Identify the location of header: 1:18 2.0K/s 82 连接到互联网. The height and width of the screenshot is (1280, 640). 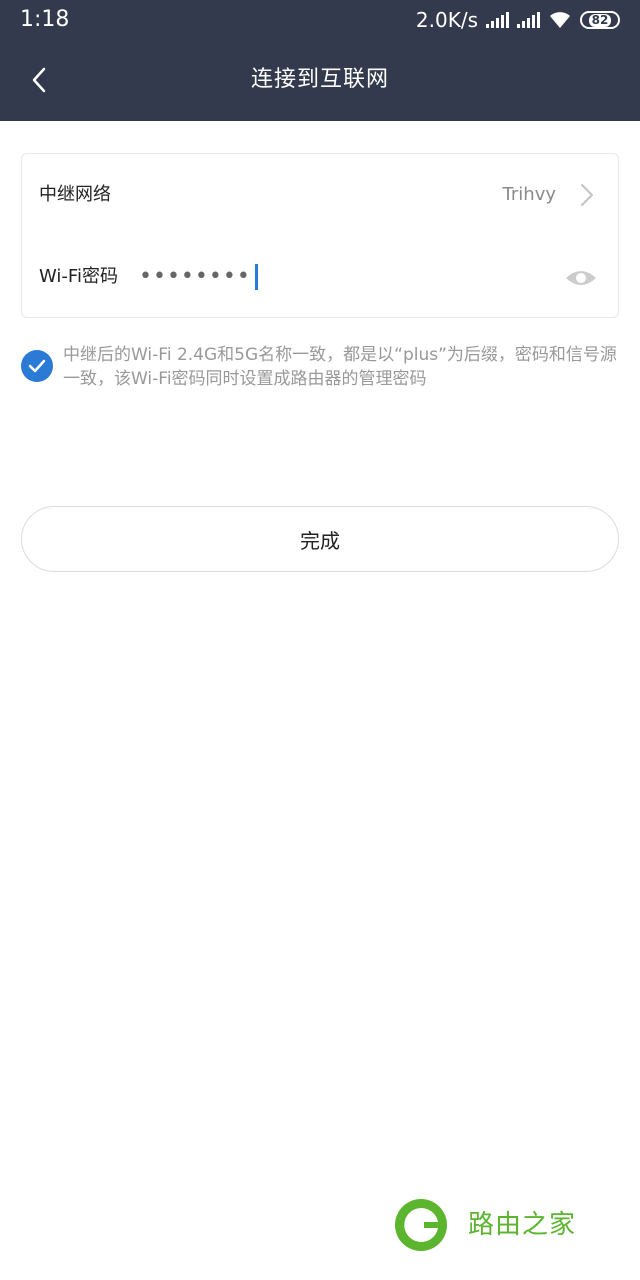
(320, 60).